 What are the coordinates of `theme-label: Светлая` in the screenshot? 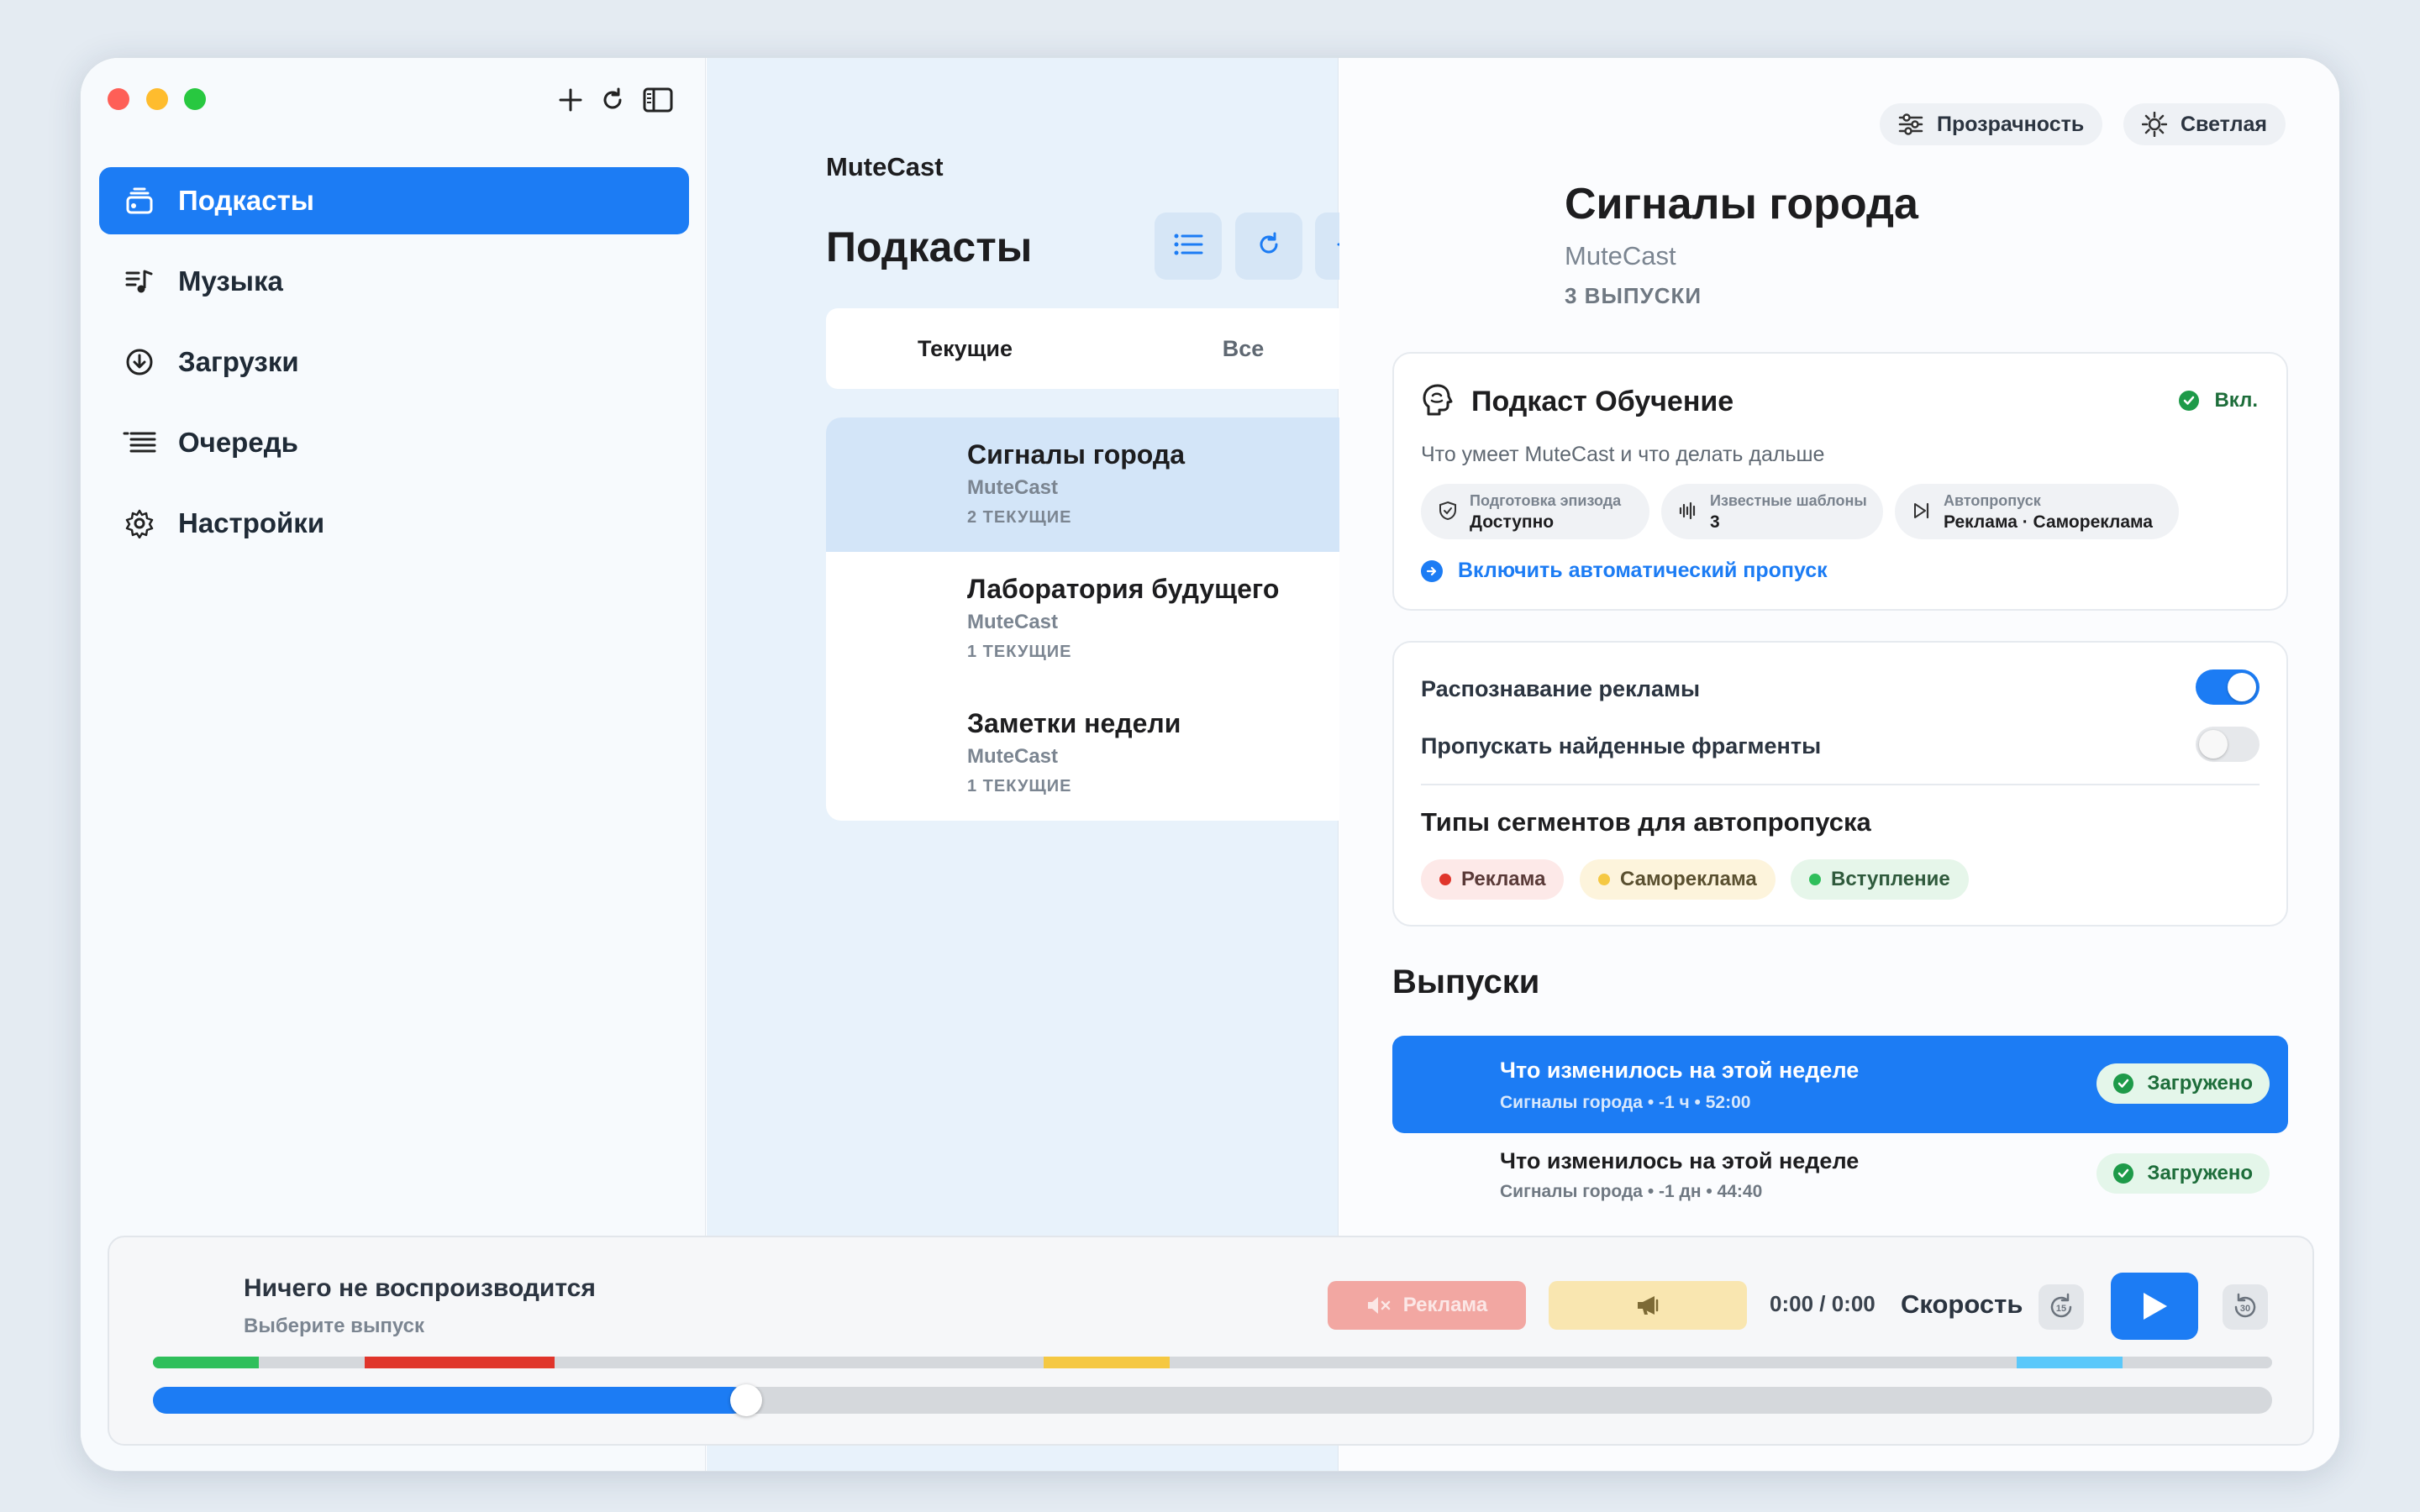 It's located at (2224, 124).